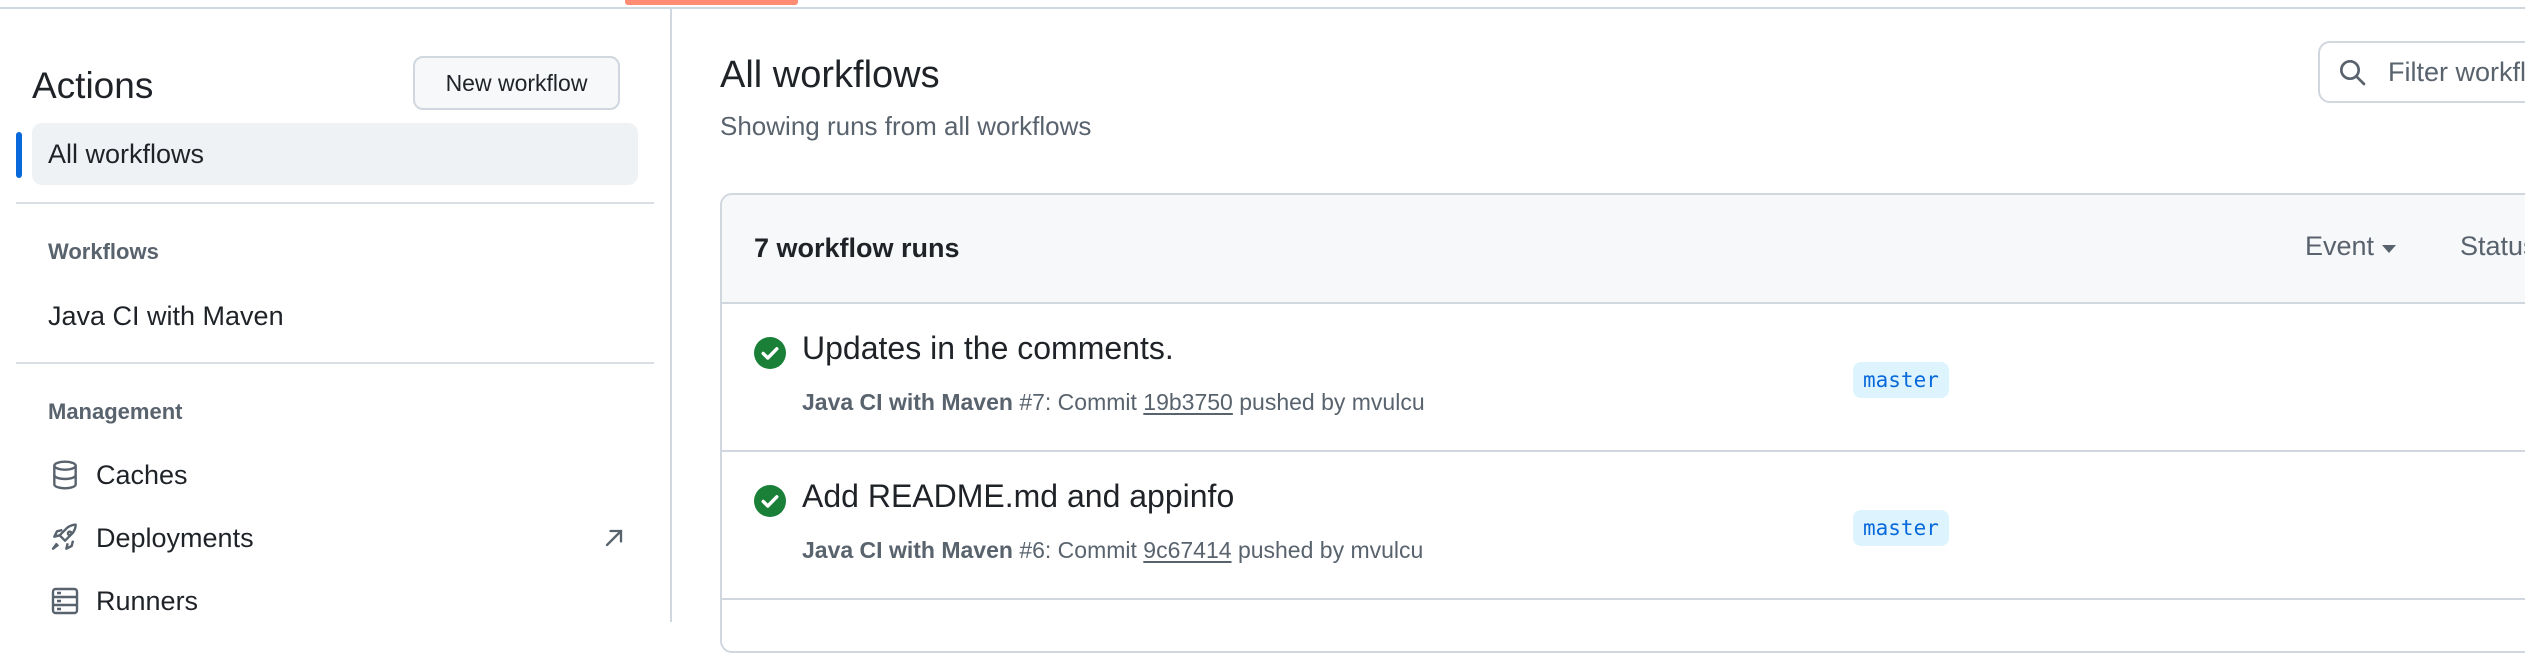  I want to click on run-title-link: Updates in the comments., so click(988, 348).